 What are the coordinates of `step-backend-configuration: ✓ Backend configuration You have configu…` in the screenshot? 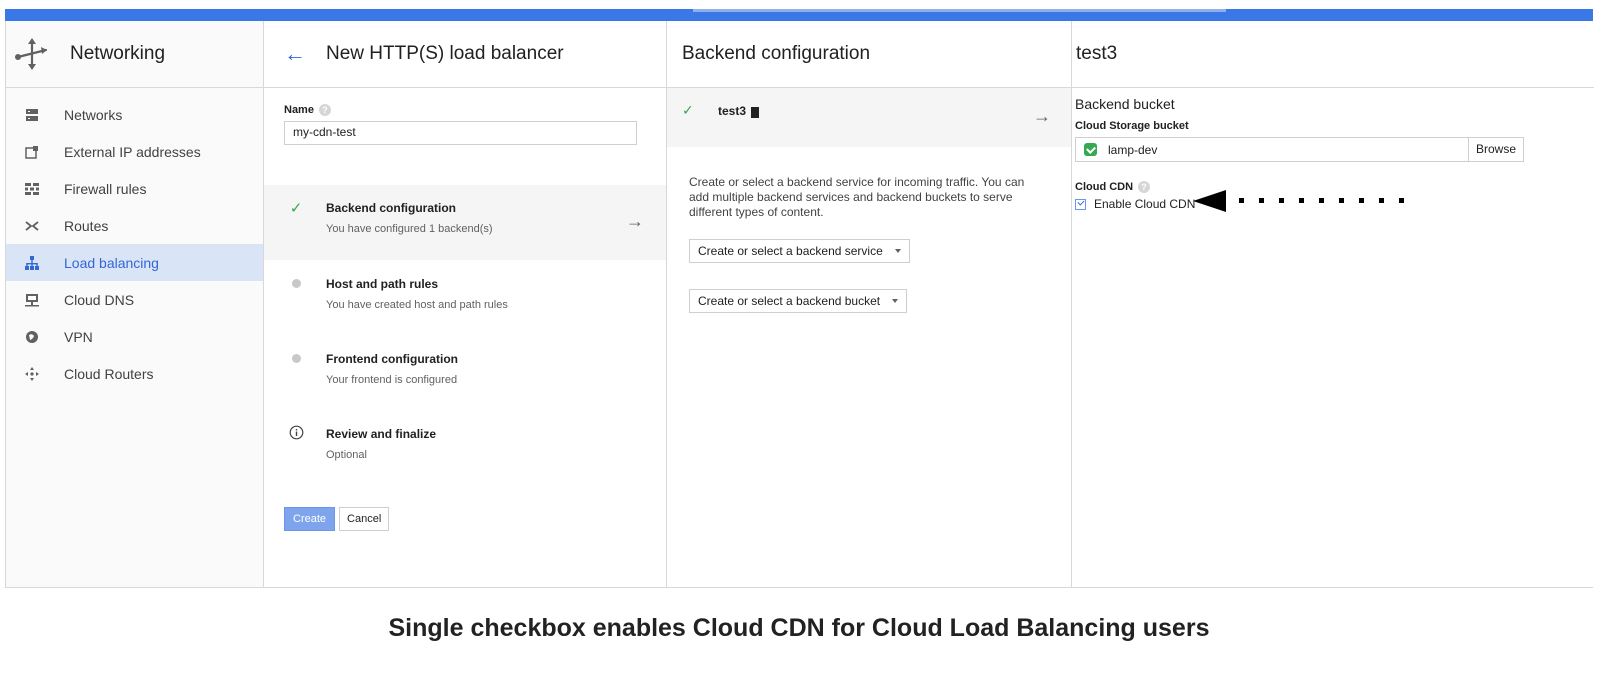 It's located at (465, 222).